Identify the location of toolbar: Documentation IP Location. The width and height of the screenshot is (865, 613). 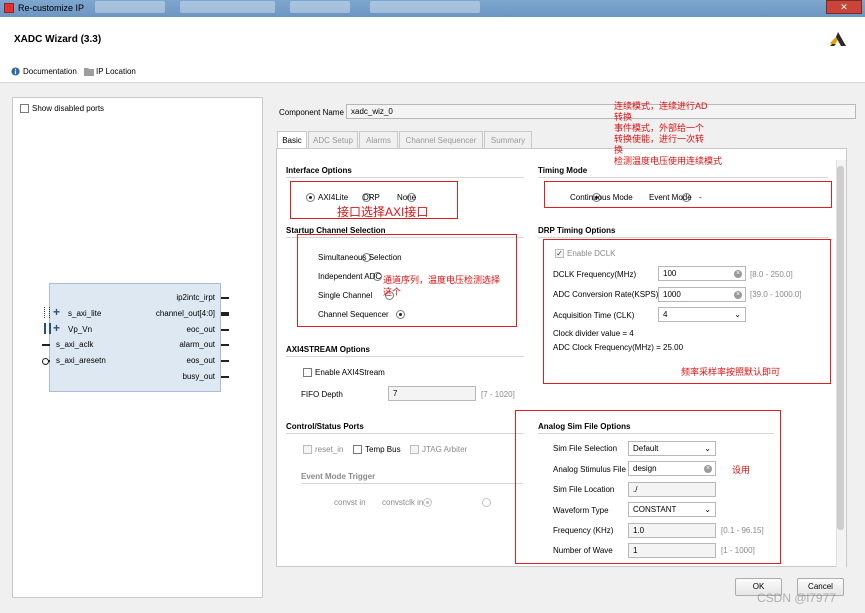
(432, 72).